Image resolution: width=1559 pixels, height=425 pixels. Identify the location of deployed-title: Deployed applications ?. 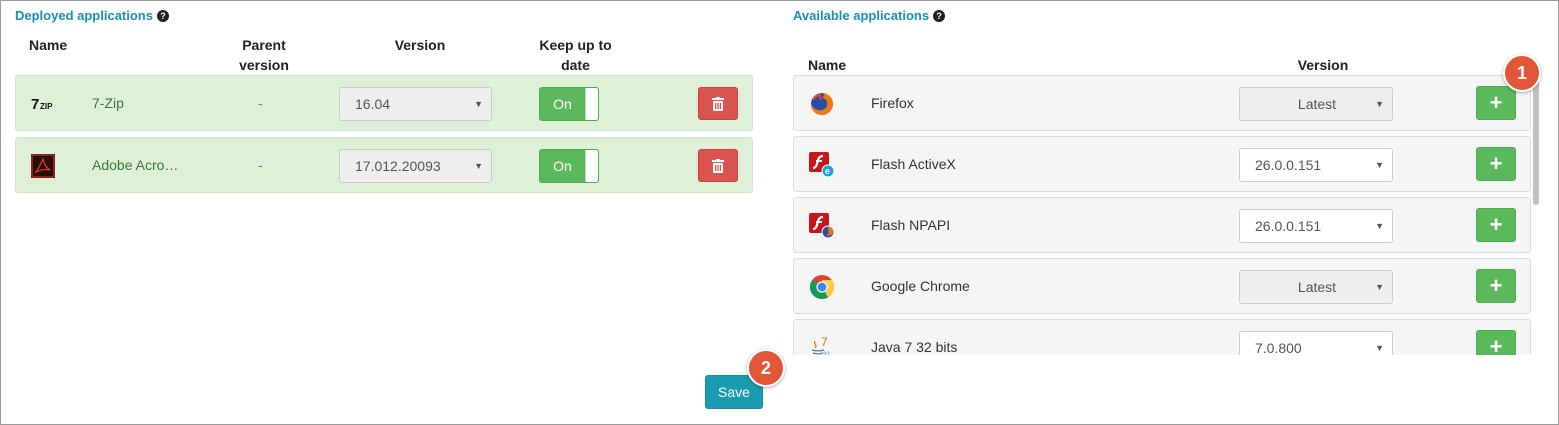
(92, 15).